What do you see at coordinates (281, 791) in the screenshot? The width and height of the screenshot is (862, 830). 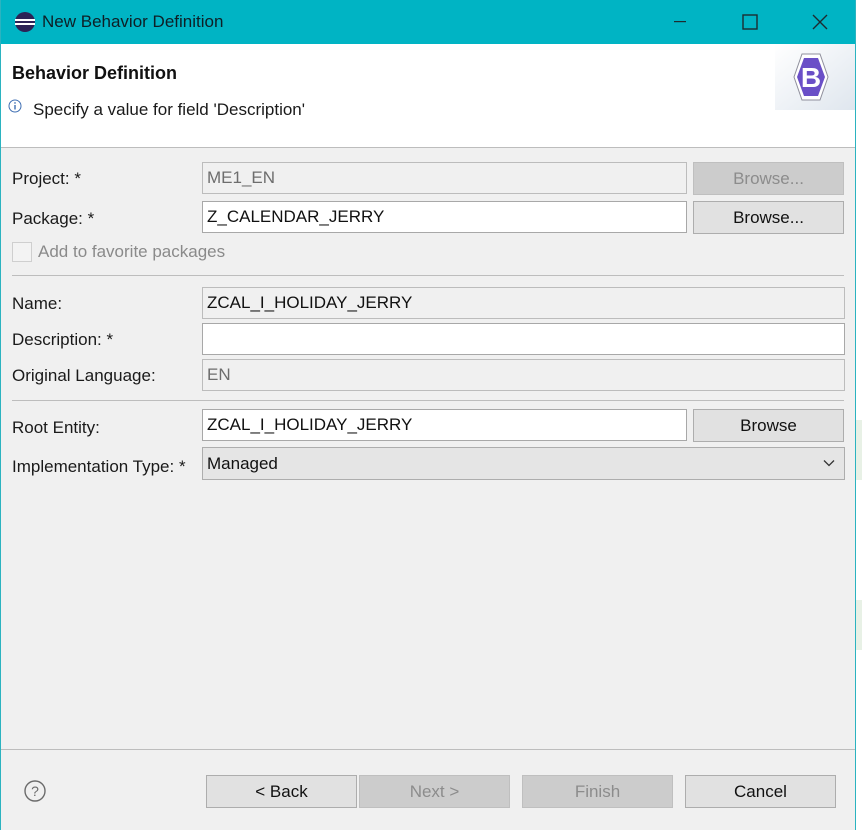 I see `back-button: < Back` at bounding box center [281, 791].